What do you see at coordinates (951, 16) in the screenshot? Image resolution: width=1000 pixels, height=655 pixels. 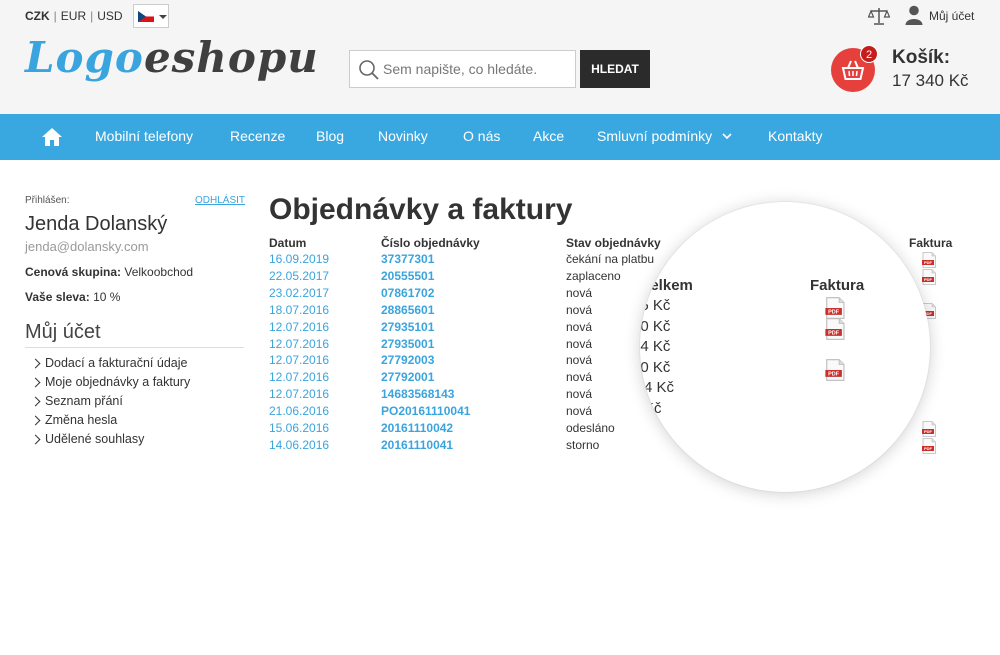 I see `account-link: Můj účet` at bounding box center [951, 16].